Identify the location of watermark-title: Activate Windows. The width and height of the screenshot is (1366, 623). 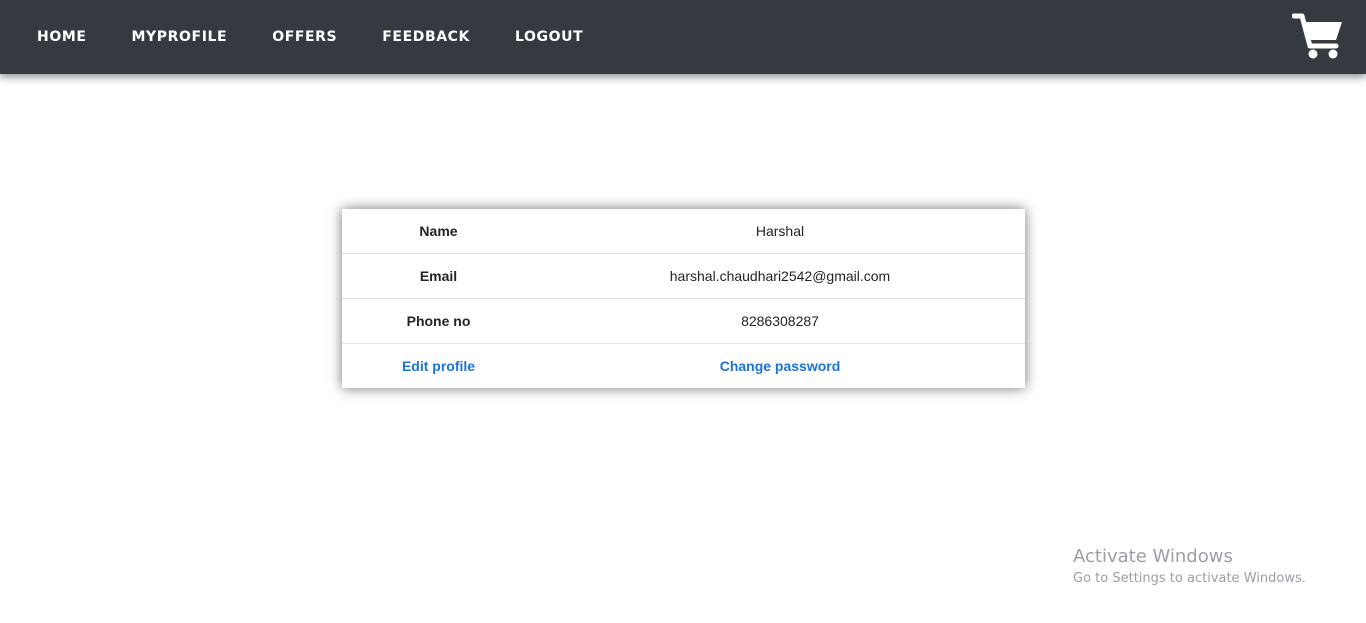
(1153, 556).